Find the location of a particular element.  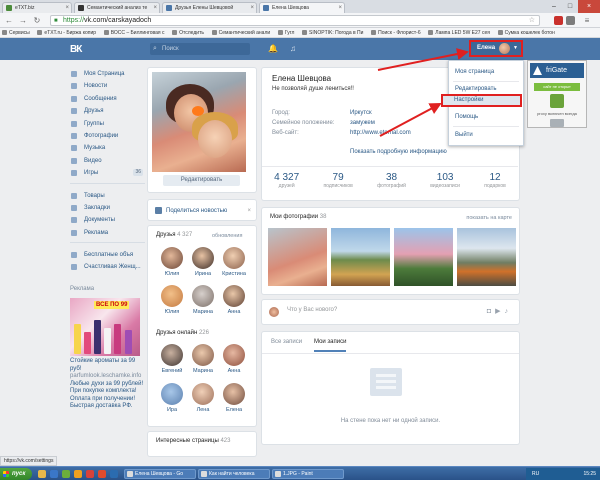

bookmark-item: Гугл is located at coordinates (287, 32).